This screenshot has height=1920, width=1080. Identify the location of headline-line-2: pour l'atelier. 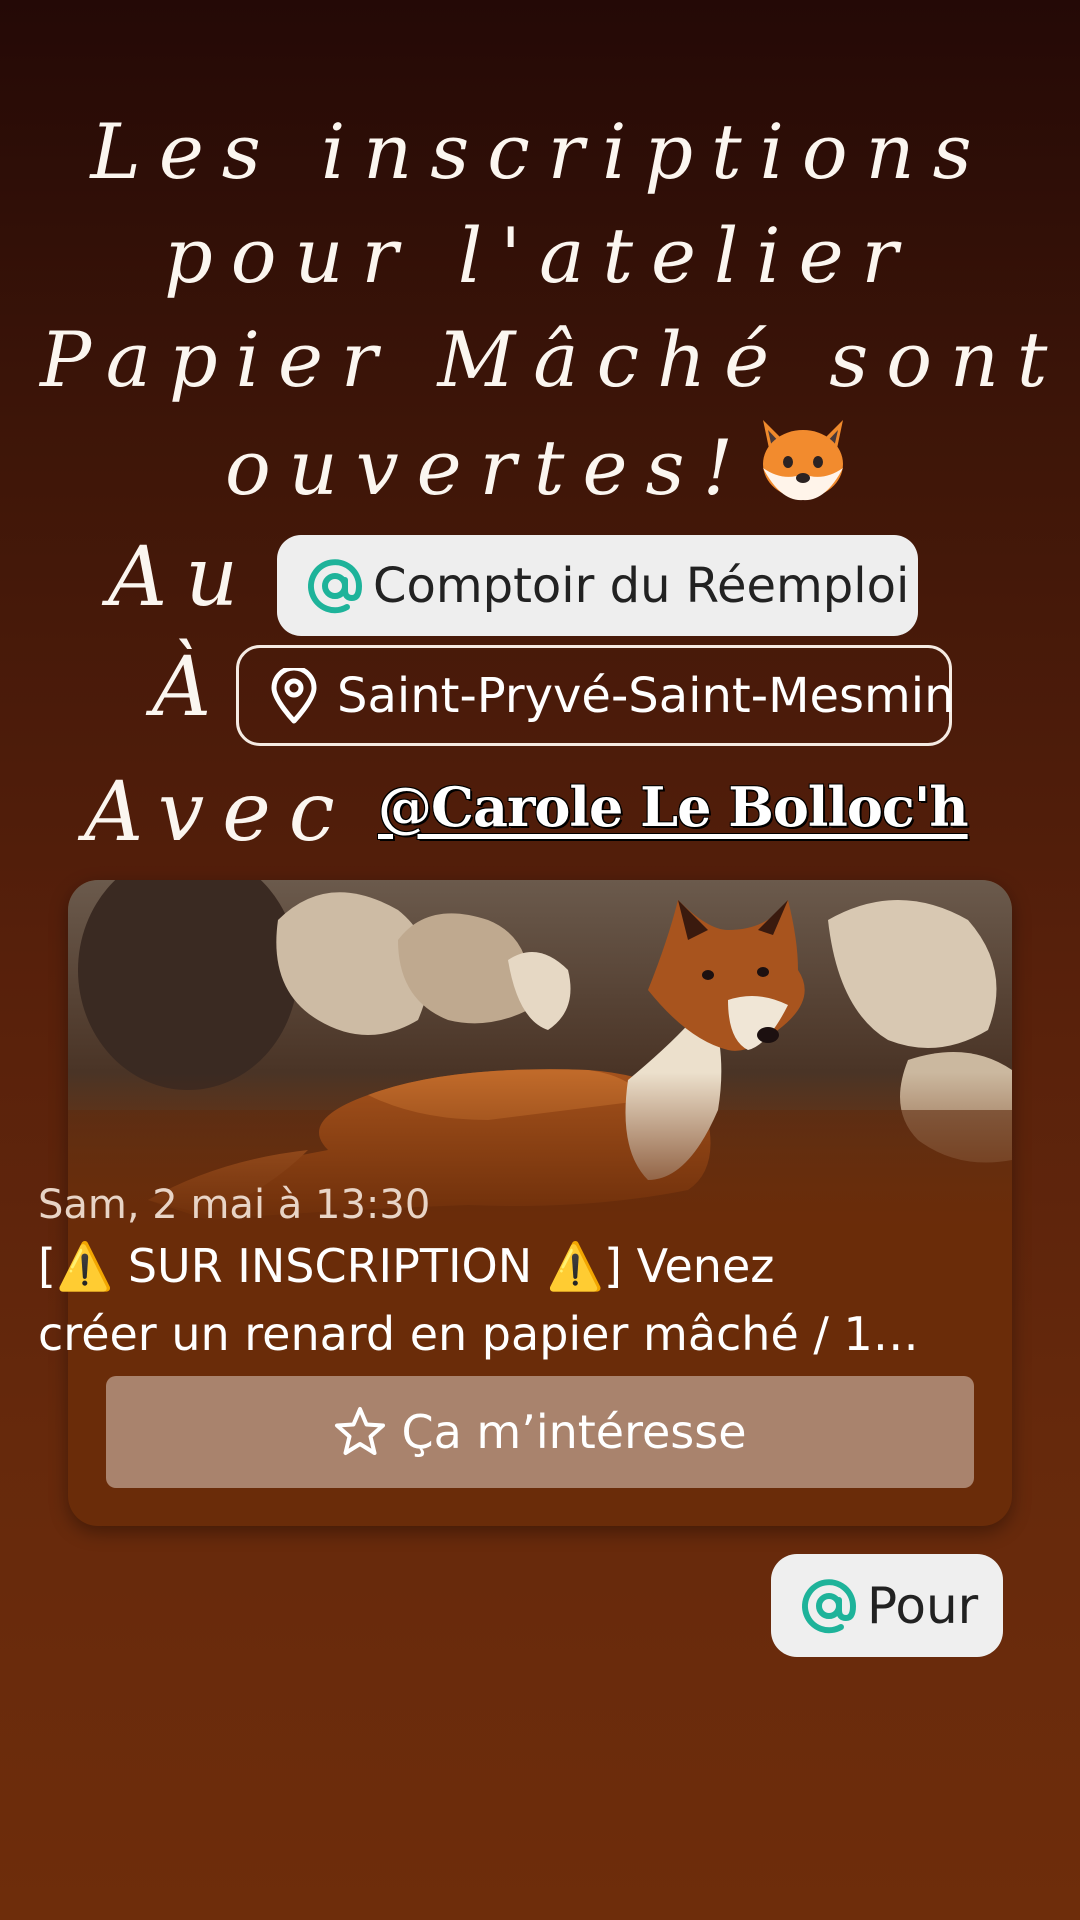
(540, 255).